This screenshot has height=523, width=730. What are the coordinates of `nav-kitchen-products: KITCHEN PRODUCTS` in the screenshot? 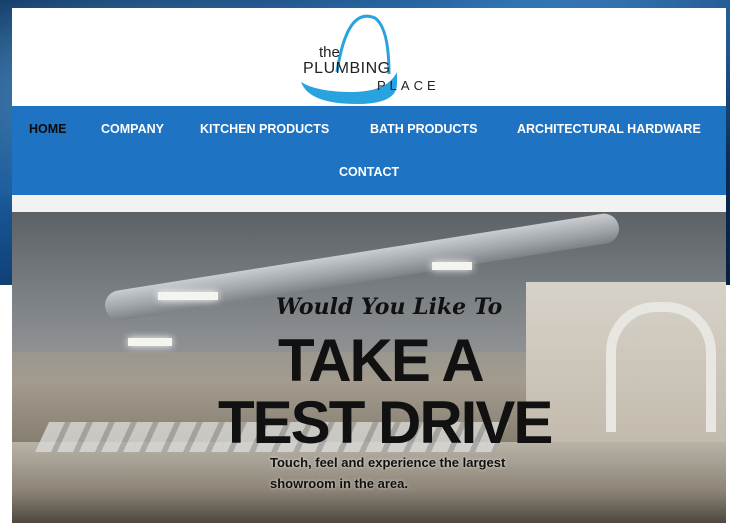 It's located at (264, 129).